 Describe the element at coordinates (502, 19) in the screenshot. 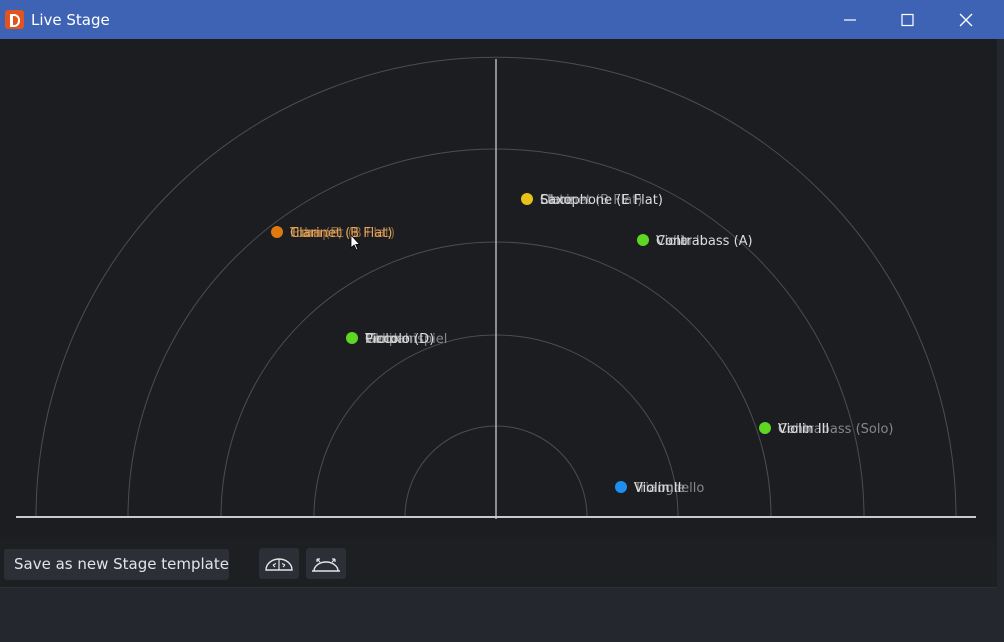

I see `title-bar: Live Stage` at that location.